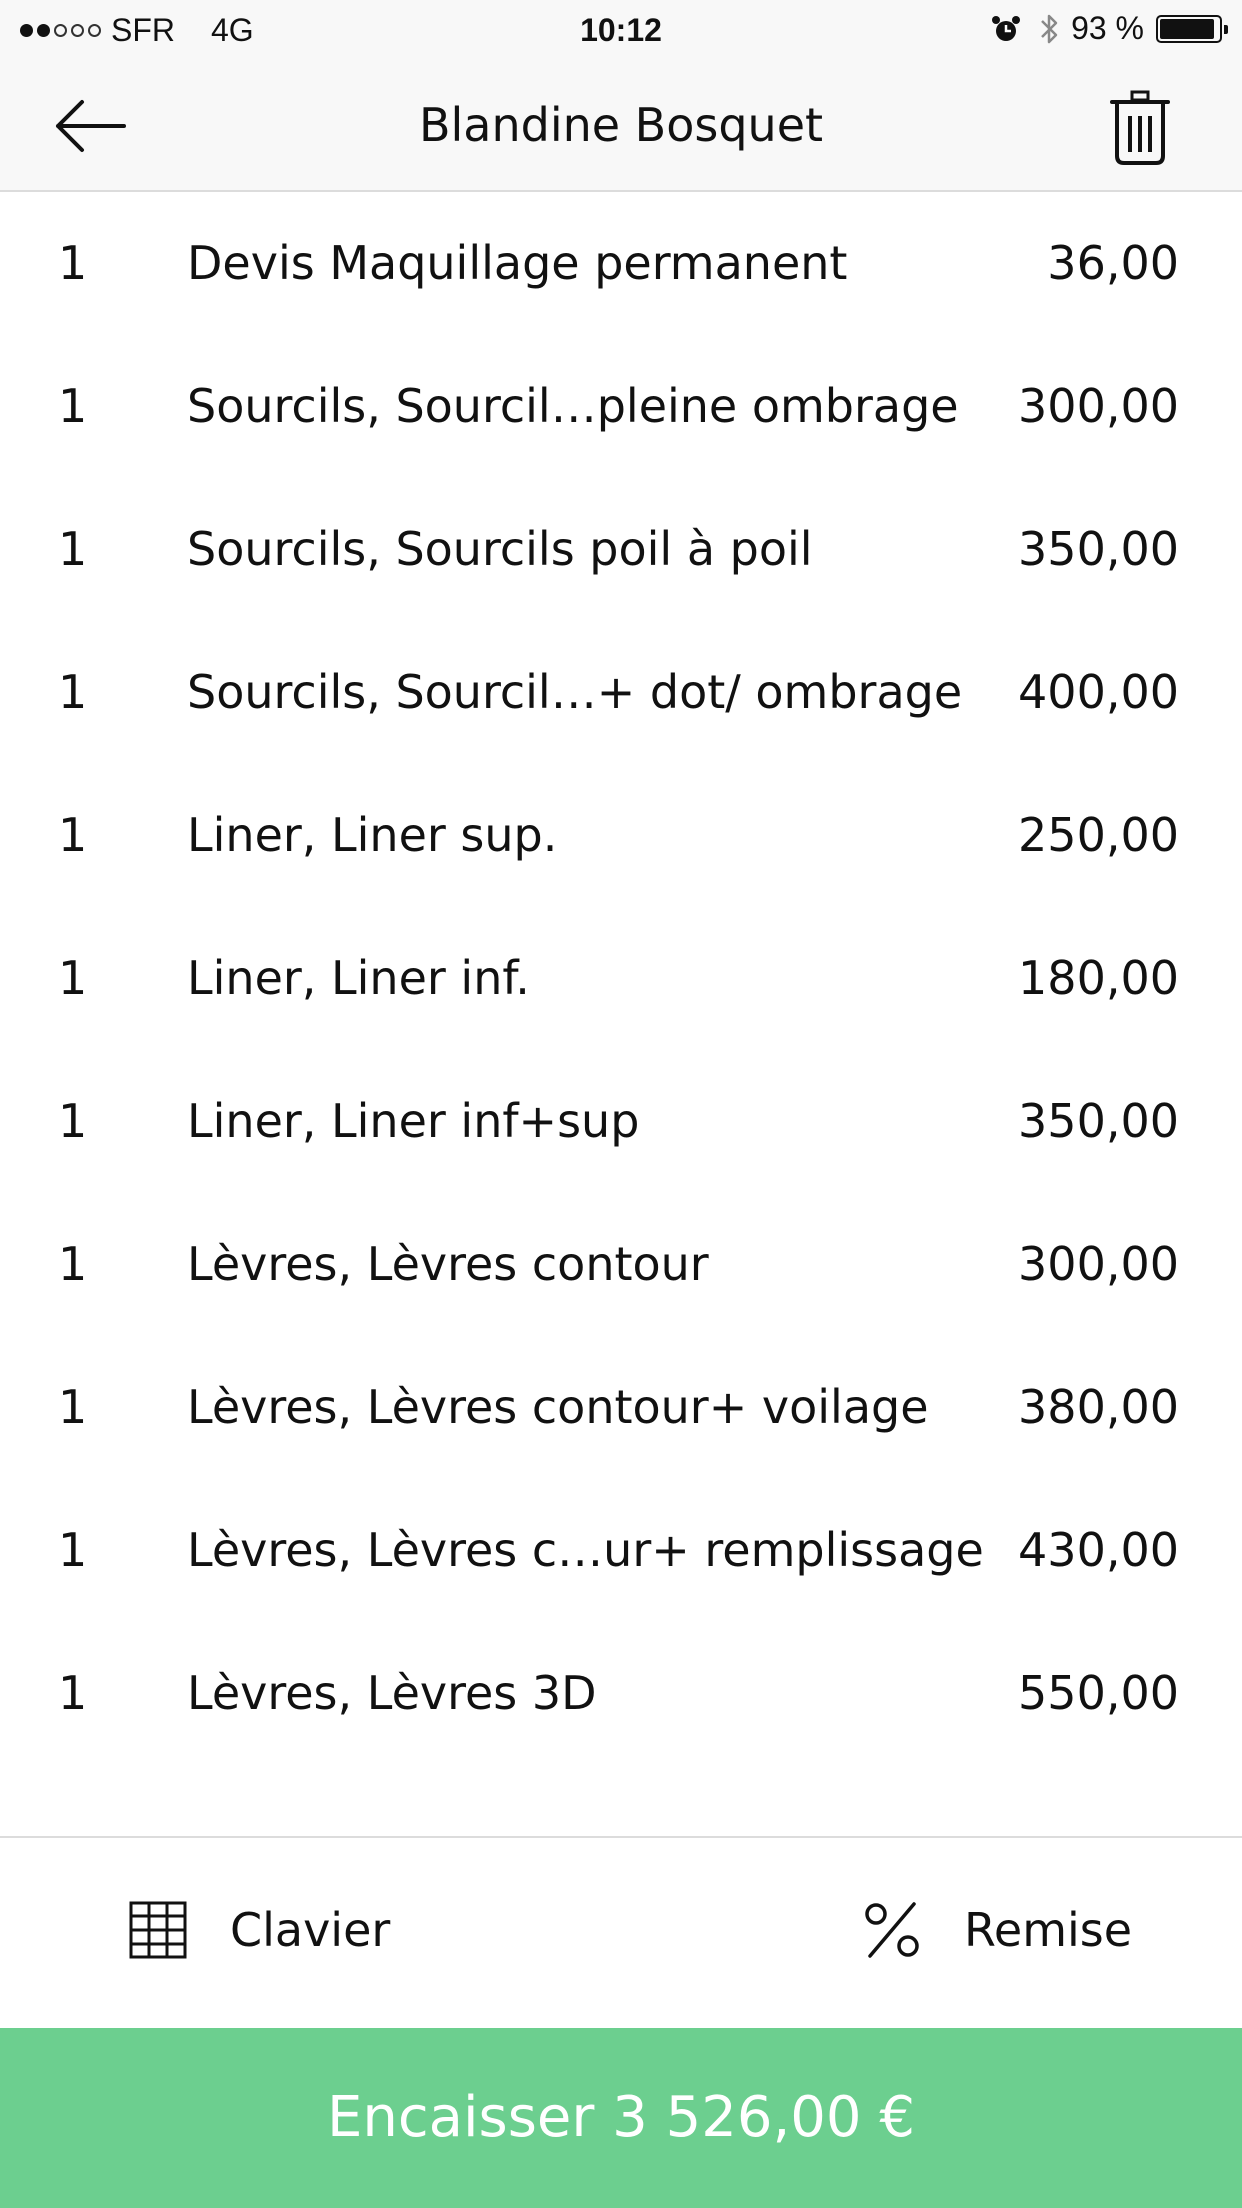  What do you see at coordinates (621, 1693) in the screenshot?
I see `list-item: 1 Lèvres, Lèvres 3D 550,00` at bounding box center [621, 1693].